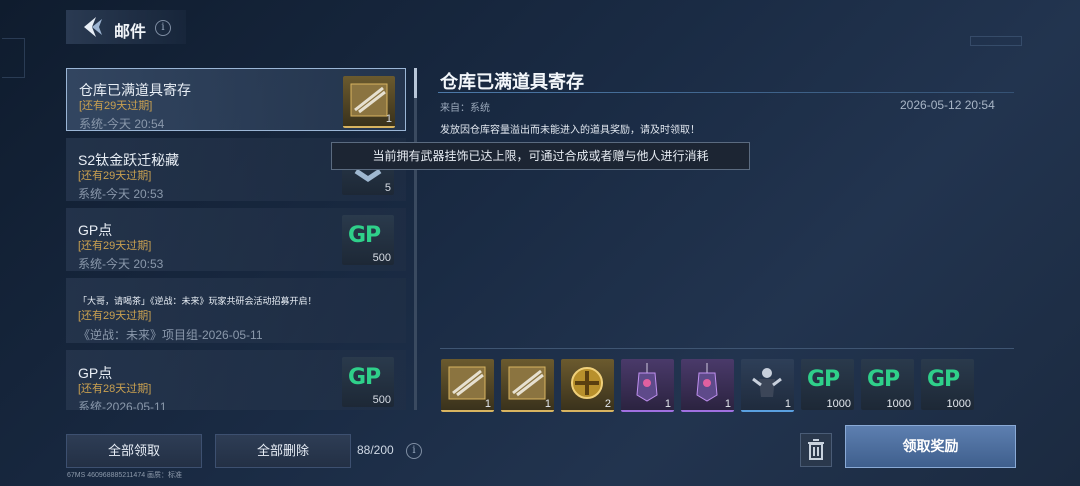 The width and height of the screenshot is (1080, 486). What do you see at coordinates (930, 446) in the screenshot?
I see `claim-reward-button: 领取奖励` at bounding box center [930, 446].